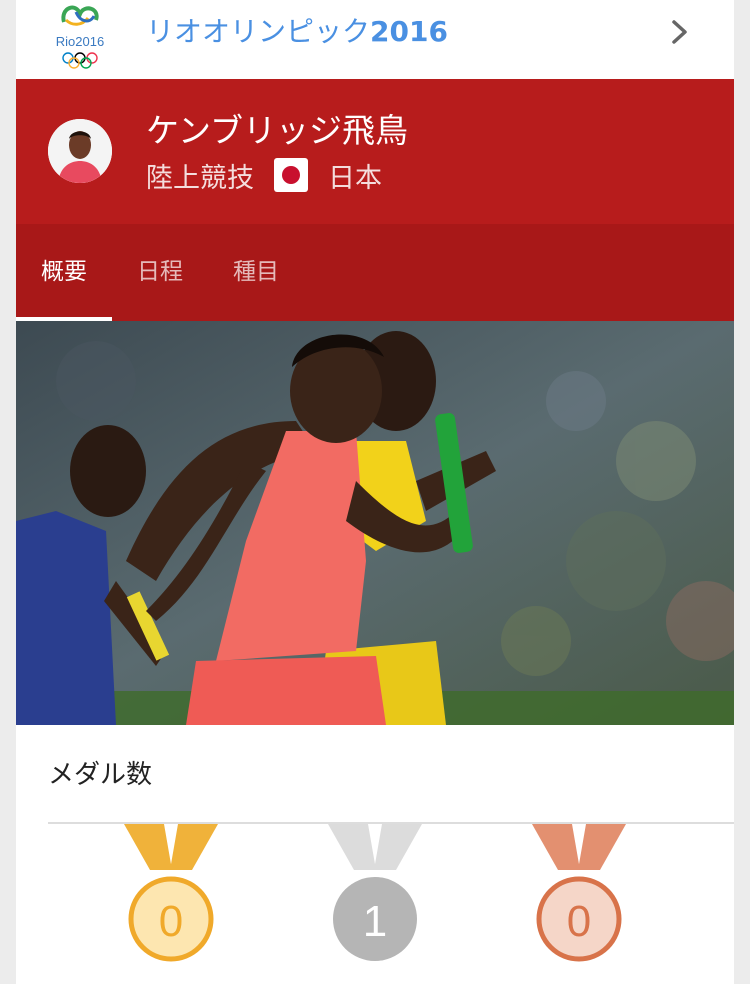 This screenshot has height=984, width=750. I want to click on japan-flag-icon, so click(291, 175).